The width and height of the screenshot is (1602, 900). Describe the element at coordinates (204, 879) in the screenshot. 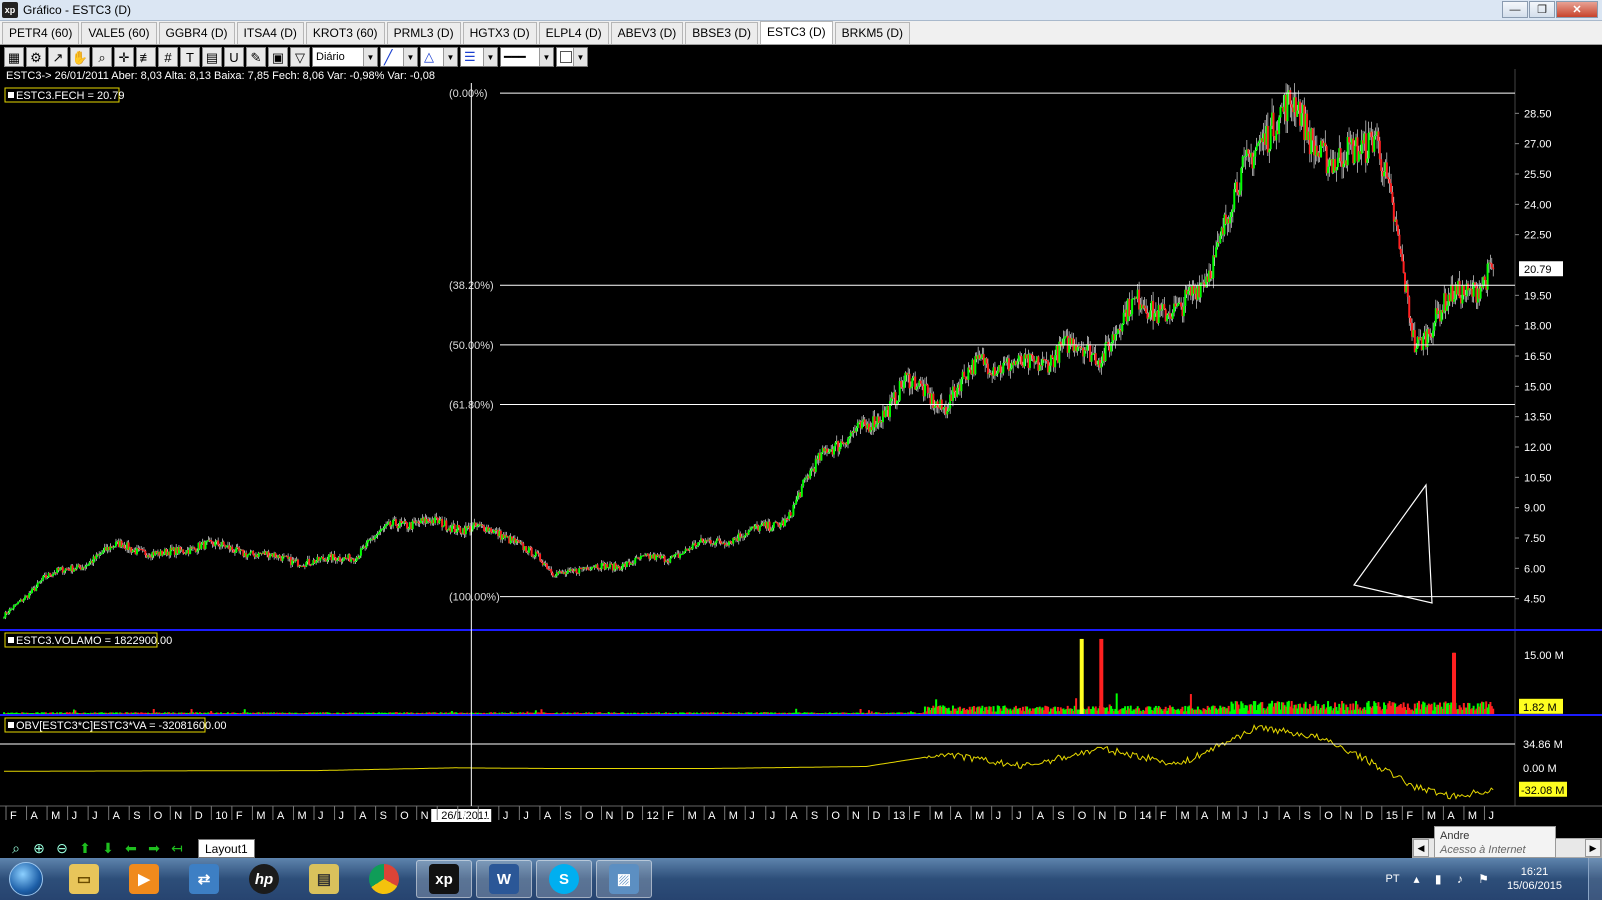

I see `network-icon: ⇄` at that location.